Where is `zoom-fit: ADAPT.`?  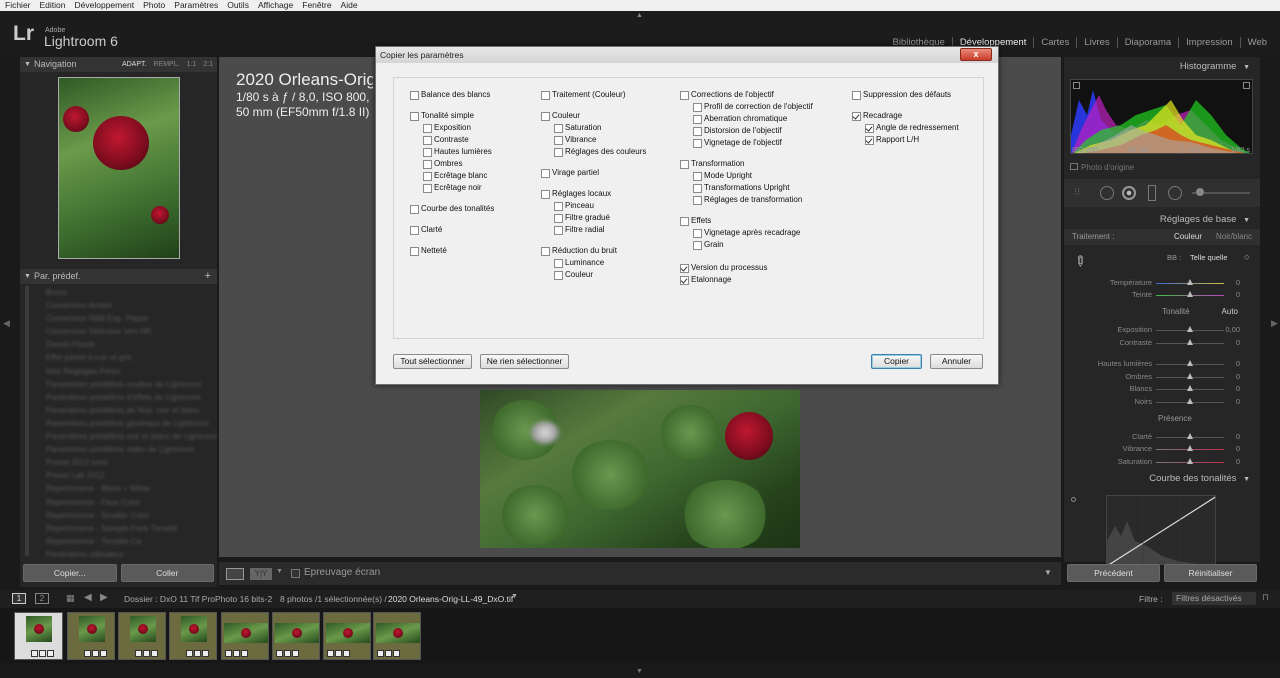
zoom-fit: ADAPT. is located at coordinates (134, 64).